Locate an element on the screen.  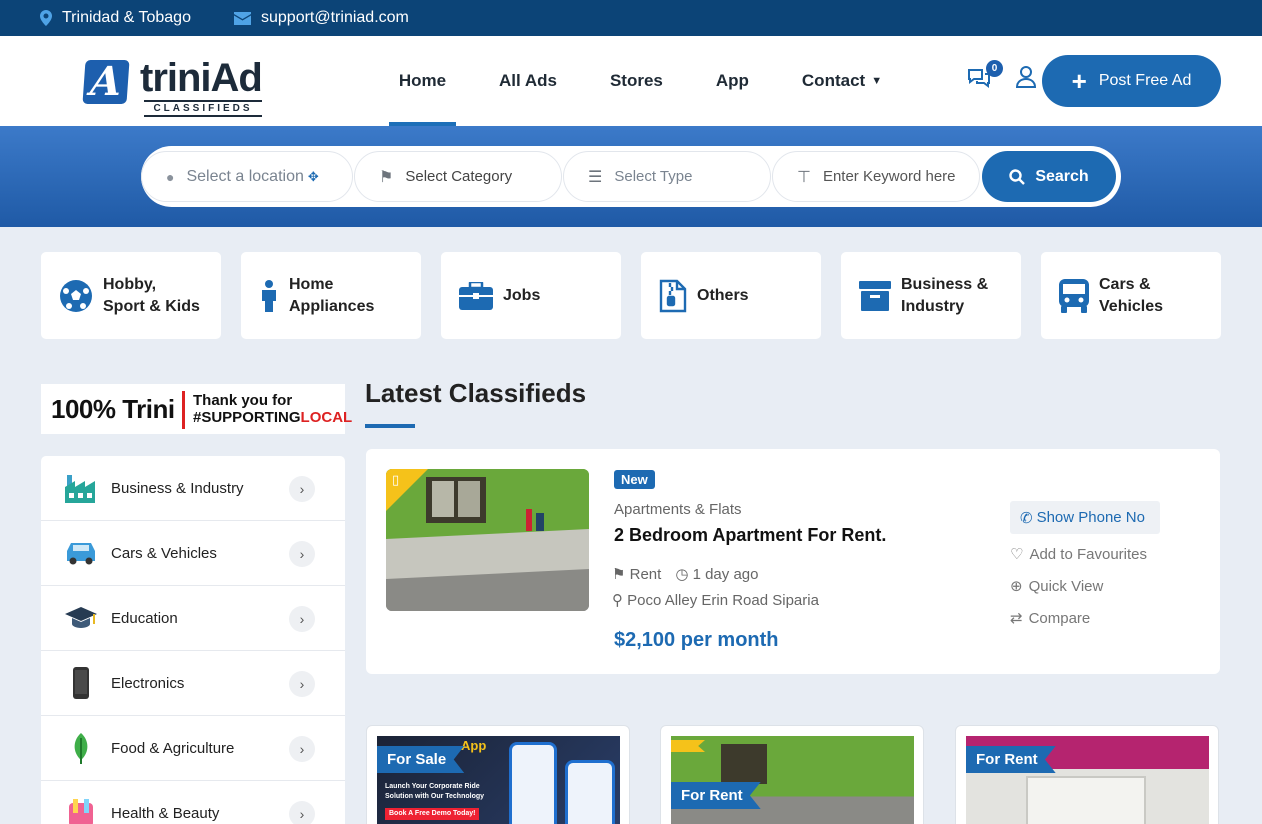
topbar-location: Trinidad & Tobago is located at coordinates (115, 18).